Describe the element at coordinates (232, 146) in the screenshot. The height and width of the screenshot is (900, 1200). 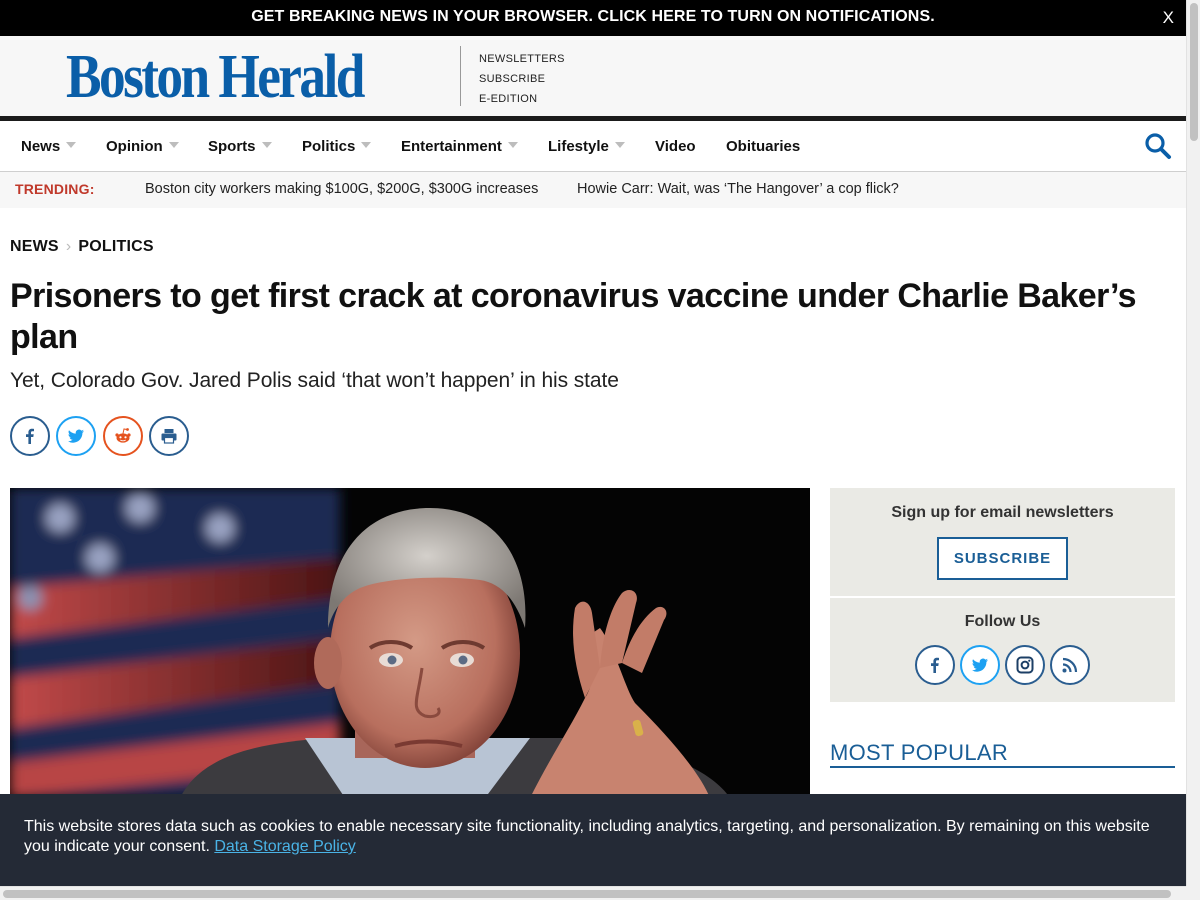
I see `nav-label: Sports` at that location.